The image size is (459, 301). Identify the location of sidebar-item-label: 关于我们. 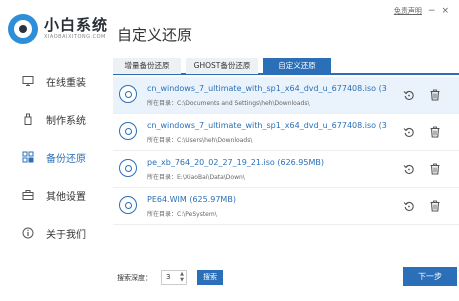
(66, 235).